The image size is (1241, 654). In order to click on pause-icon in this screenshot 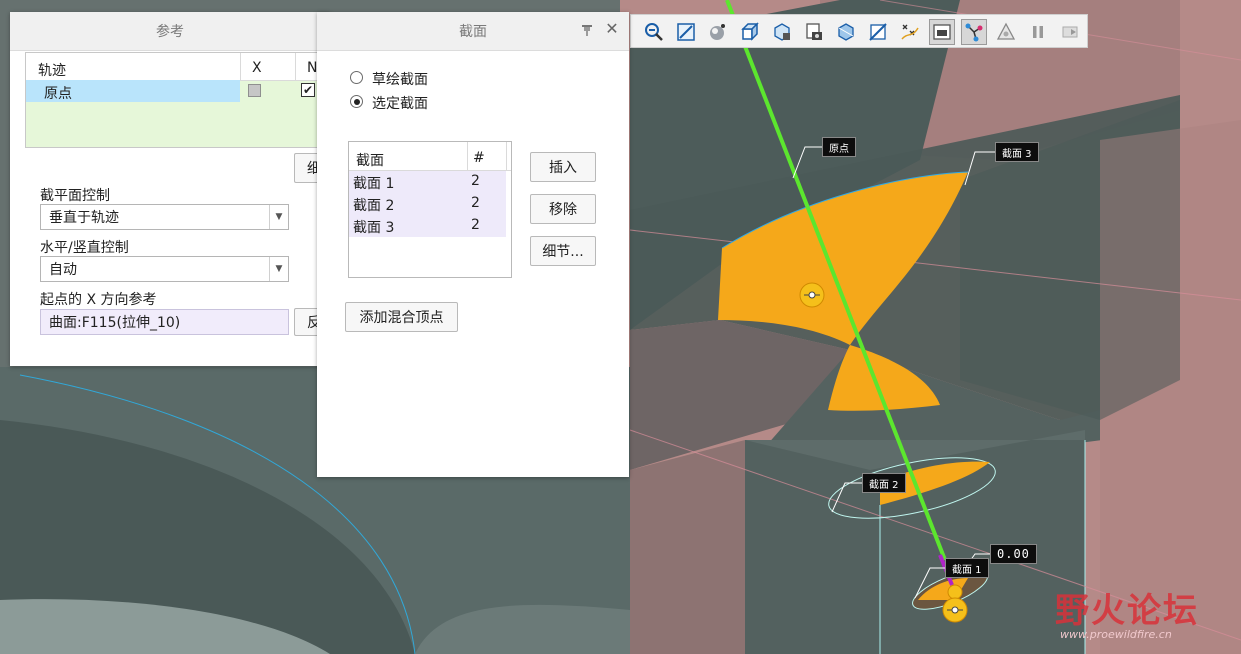, I will do `click(1038, 32)`.